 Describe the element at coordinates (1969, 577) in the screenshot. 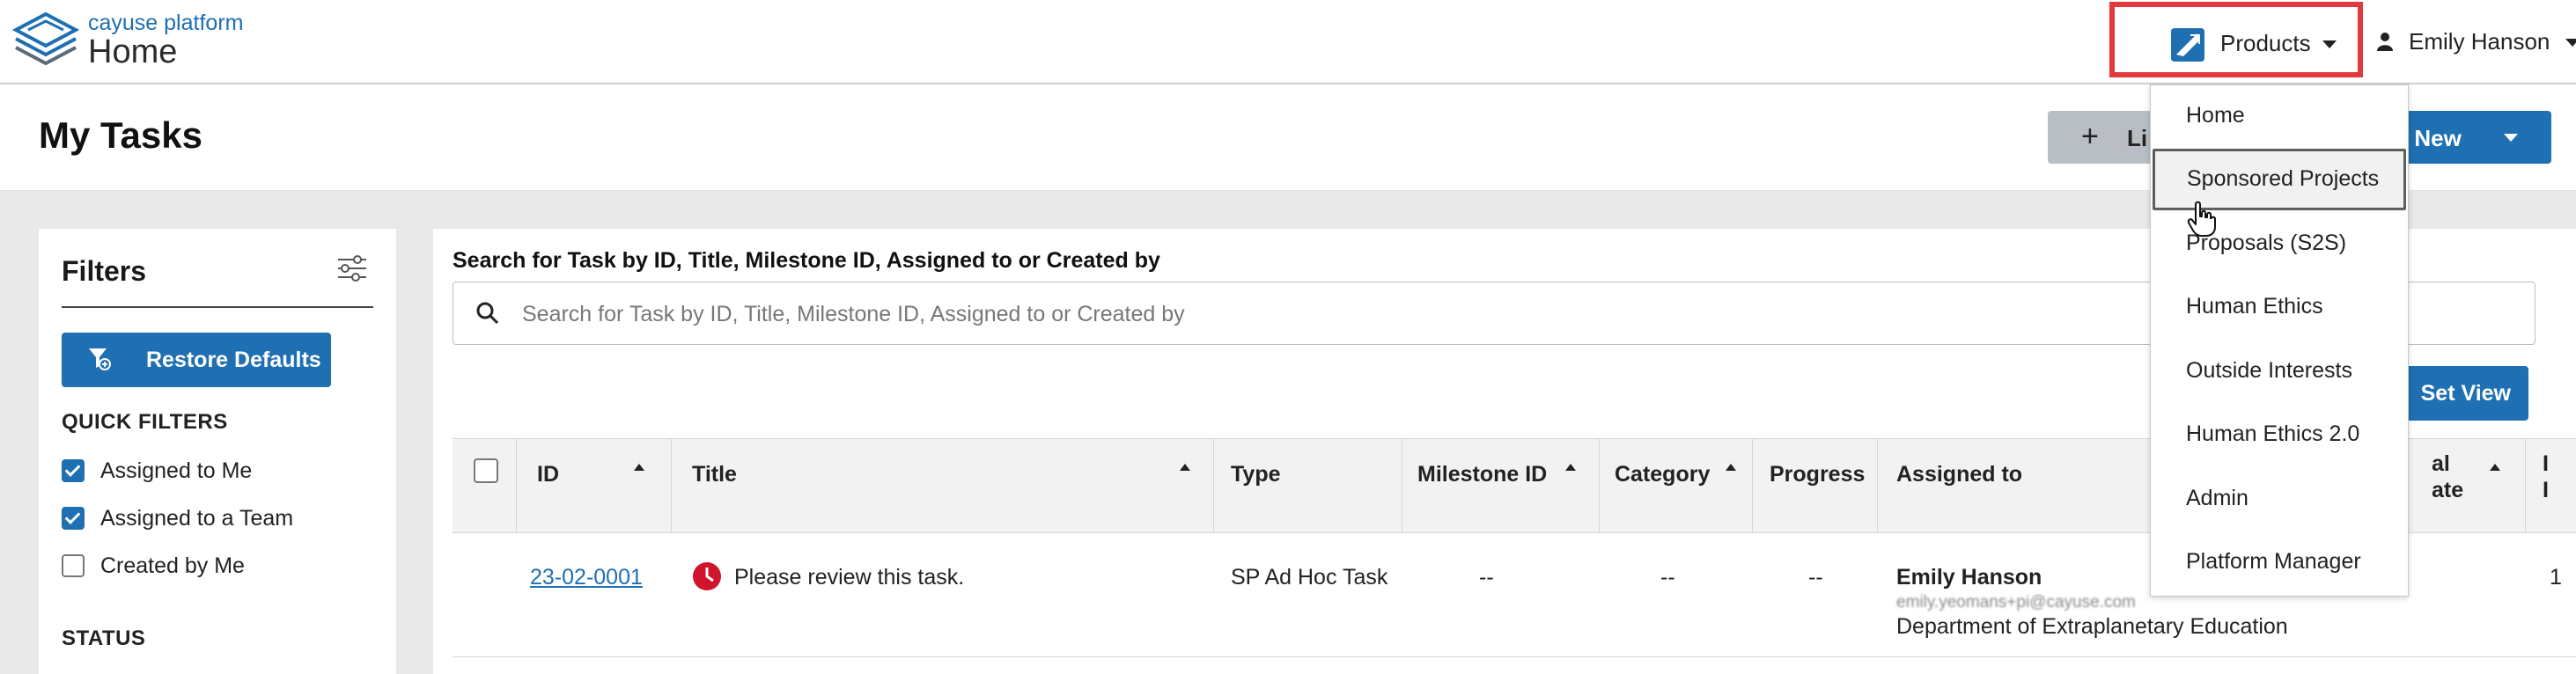

I see `assignee-name: Emily Hanson` at that location.